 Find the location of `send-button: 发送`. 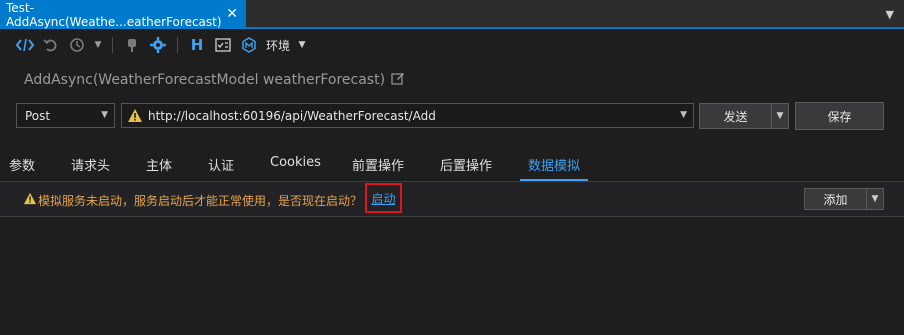

send-button: 发送 is located at coordinates (735, 116).